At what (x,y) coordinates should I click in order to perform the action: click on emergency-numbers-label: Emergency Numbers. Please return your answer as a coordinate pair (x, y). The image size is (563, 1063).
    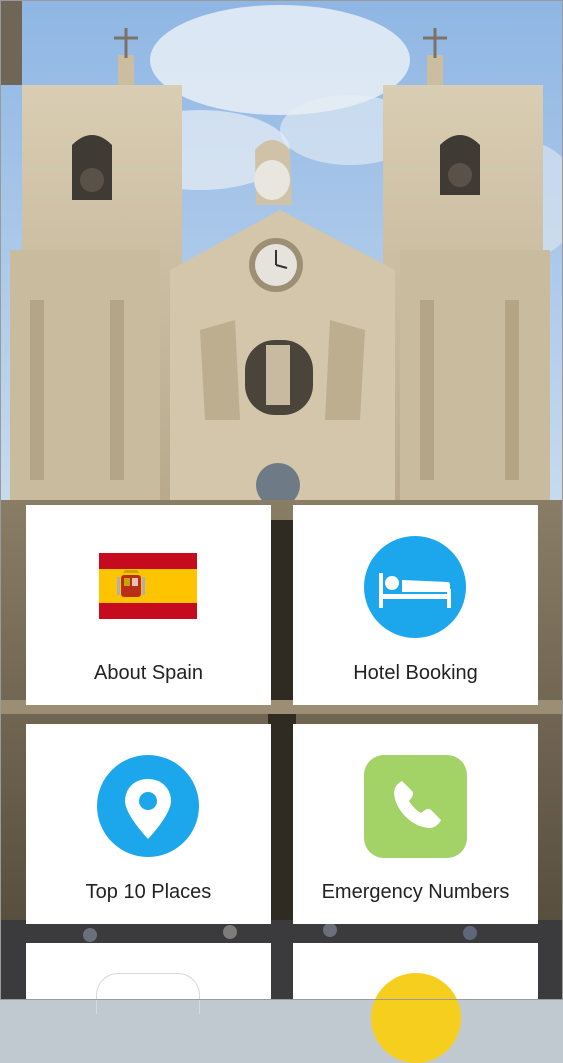
    Looking at the image, I should click on (415, 892).